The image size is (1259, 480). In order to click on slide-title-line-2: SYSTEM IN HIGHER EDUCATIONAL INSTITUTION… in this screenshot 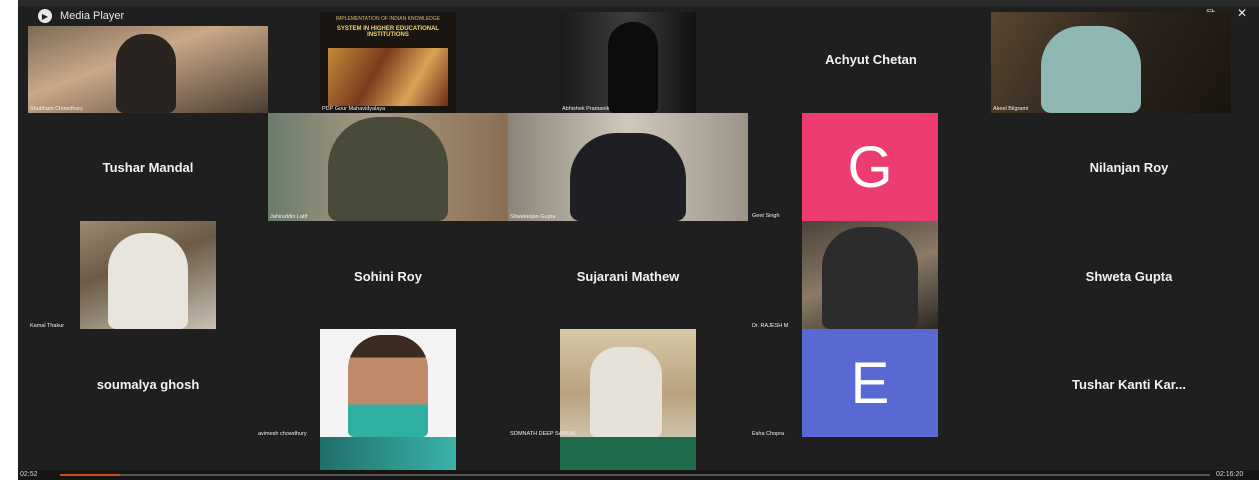, I will do `click(388, 32)`.